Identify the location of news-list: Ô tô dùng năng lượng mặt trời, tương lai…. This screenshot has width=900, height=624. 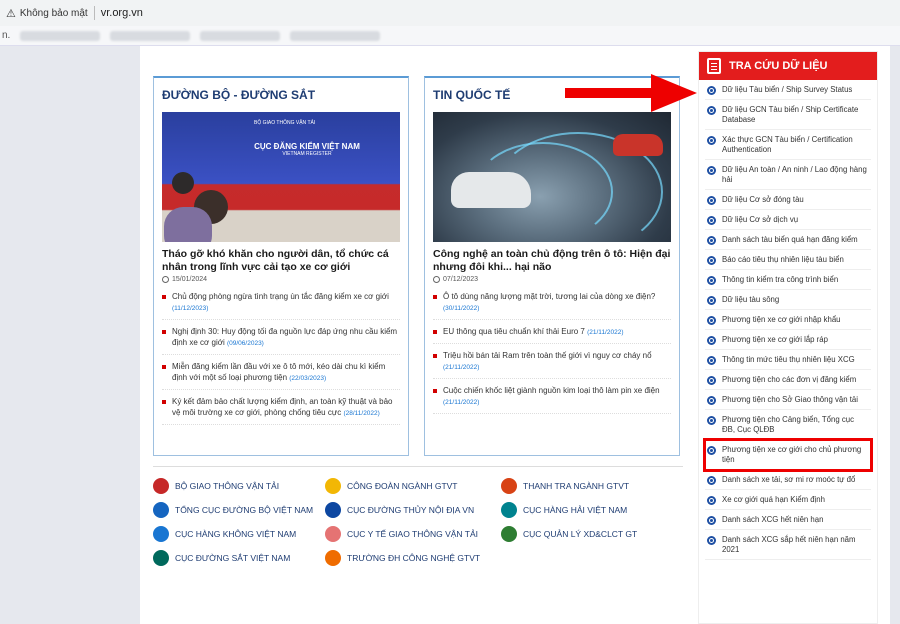
(552, 348).